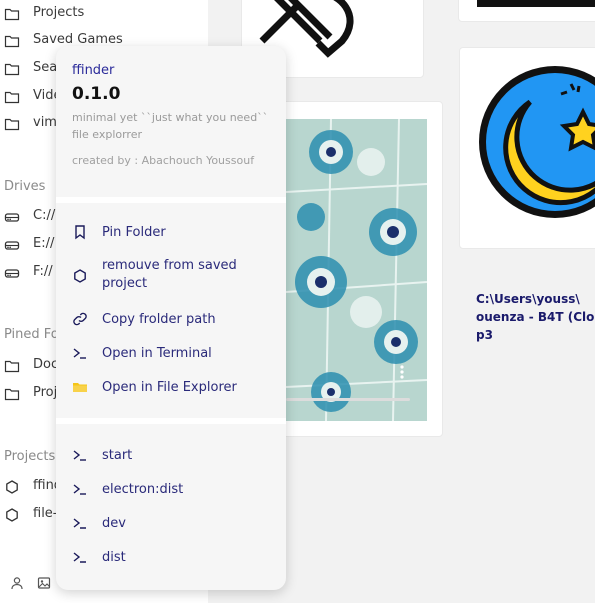 The width and height of the screenshot is (595, 603). I want to click on more-options-icon, so click(402, 372).